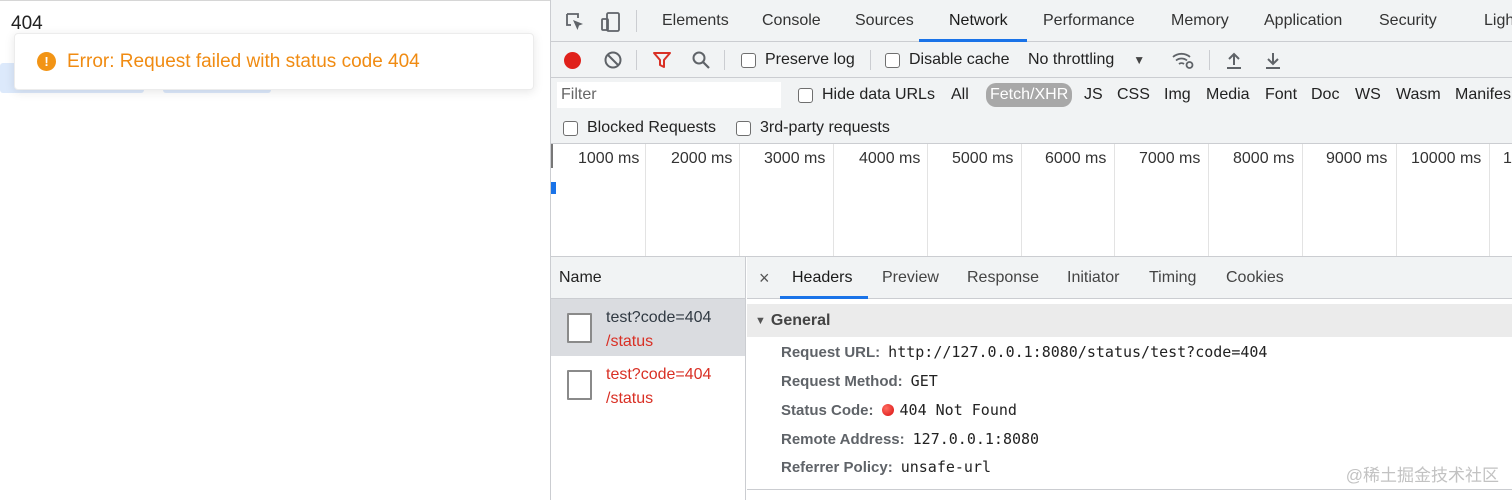 The width and height of the screenshot is (1512, 500). I want to click on watermark: @稀土掘金技术社区, so click(1422, 475).